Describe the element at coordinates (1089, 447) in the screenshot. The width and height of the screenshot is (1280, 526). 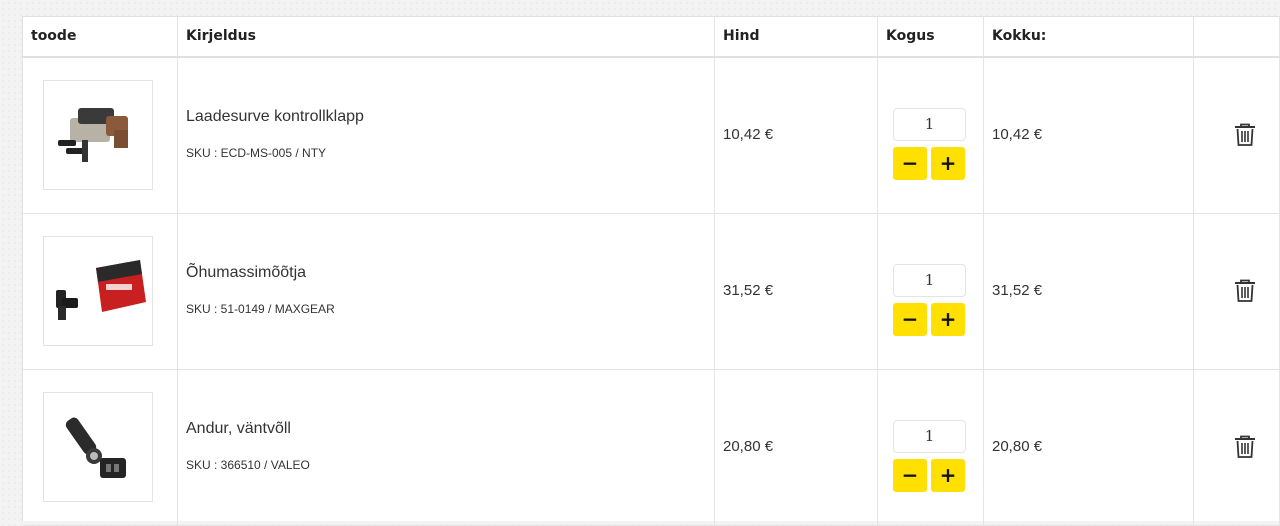
I see `total-cell: 20,80 €` at that location.